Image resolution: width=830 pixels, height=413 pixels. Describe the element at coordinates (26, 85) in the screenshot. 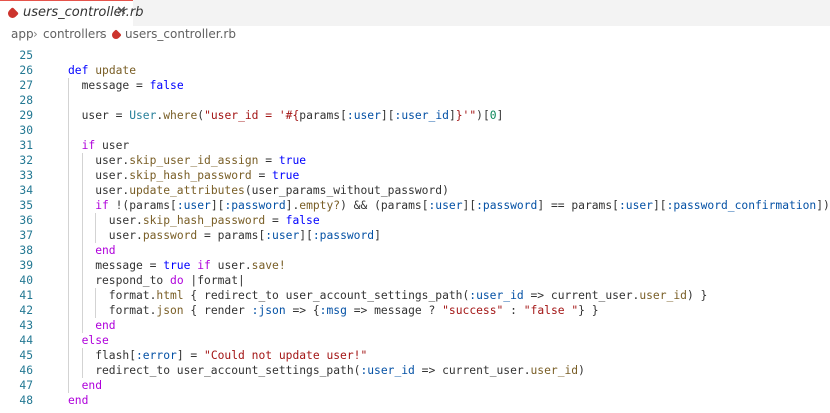

I see `line-number: 27` at that location.